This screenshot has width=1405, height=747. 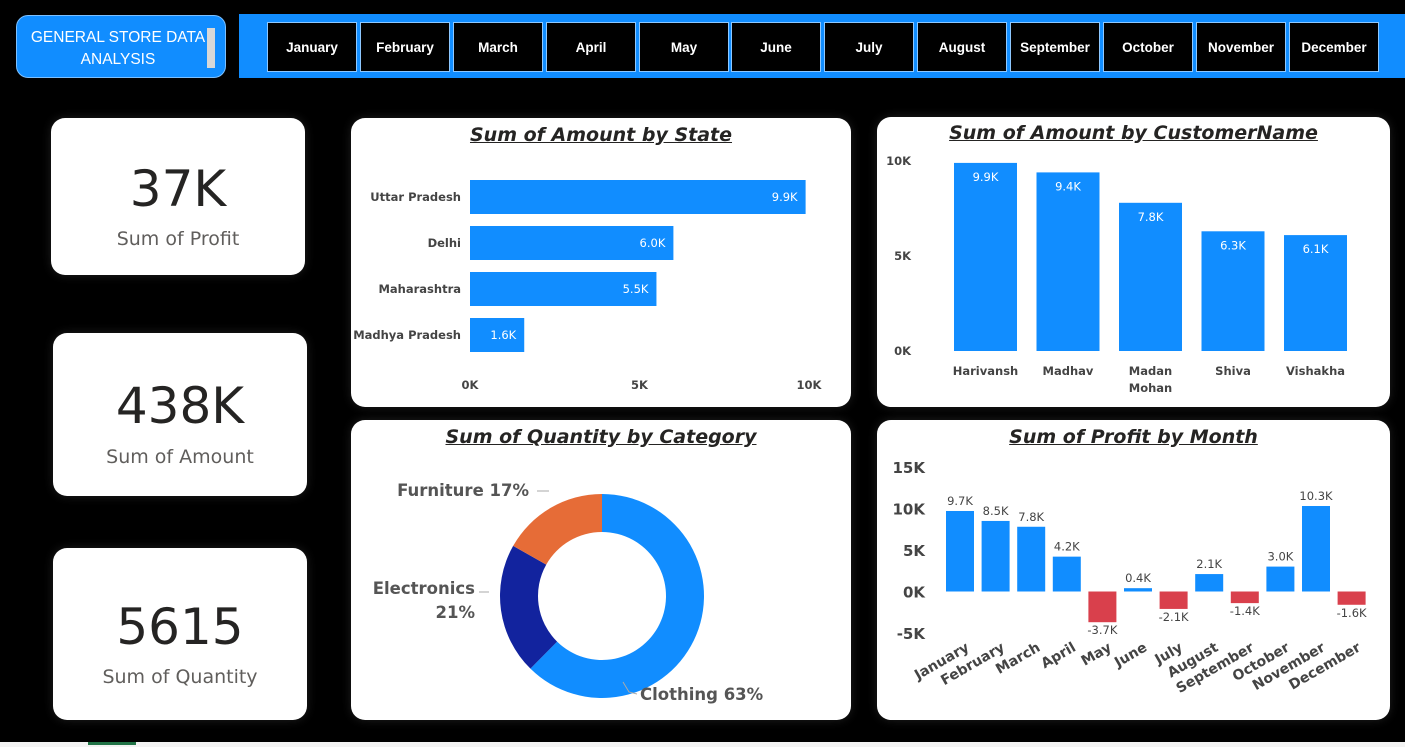 I want to click on kpi-card-profit: 37K Sum of Profit, so click(x=178, y=196).